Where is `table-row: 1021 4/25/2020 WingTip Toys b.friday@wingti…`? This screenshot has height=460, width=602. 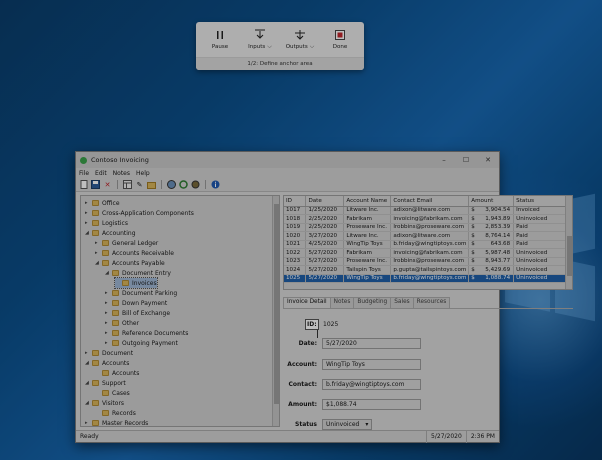
table-row: 1021 4/25/2020 WingTip Toys b.friday@wingti… is located at coordinates (425, 244).